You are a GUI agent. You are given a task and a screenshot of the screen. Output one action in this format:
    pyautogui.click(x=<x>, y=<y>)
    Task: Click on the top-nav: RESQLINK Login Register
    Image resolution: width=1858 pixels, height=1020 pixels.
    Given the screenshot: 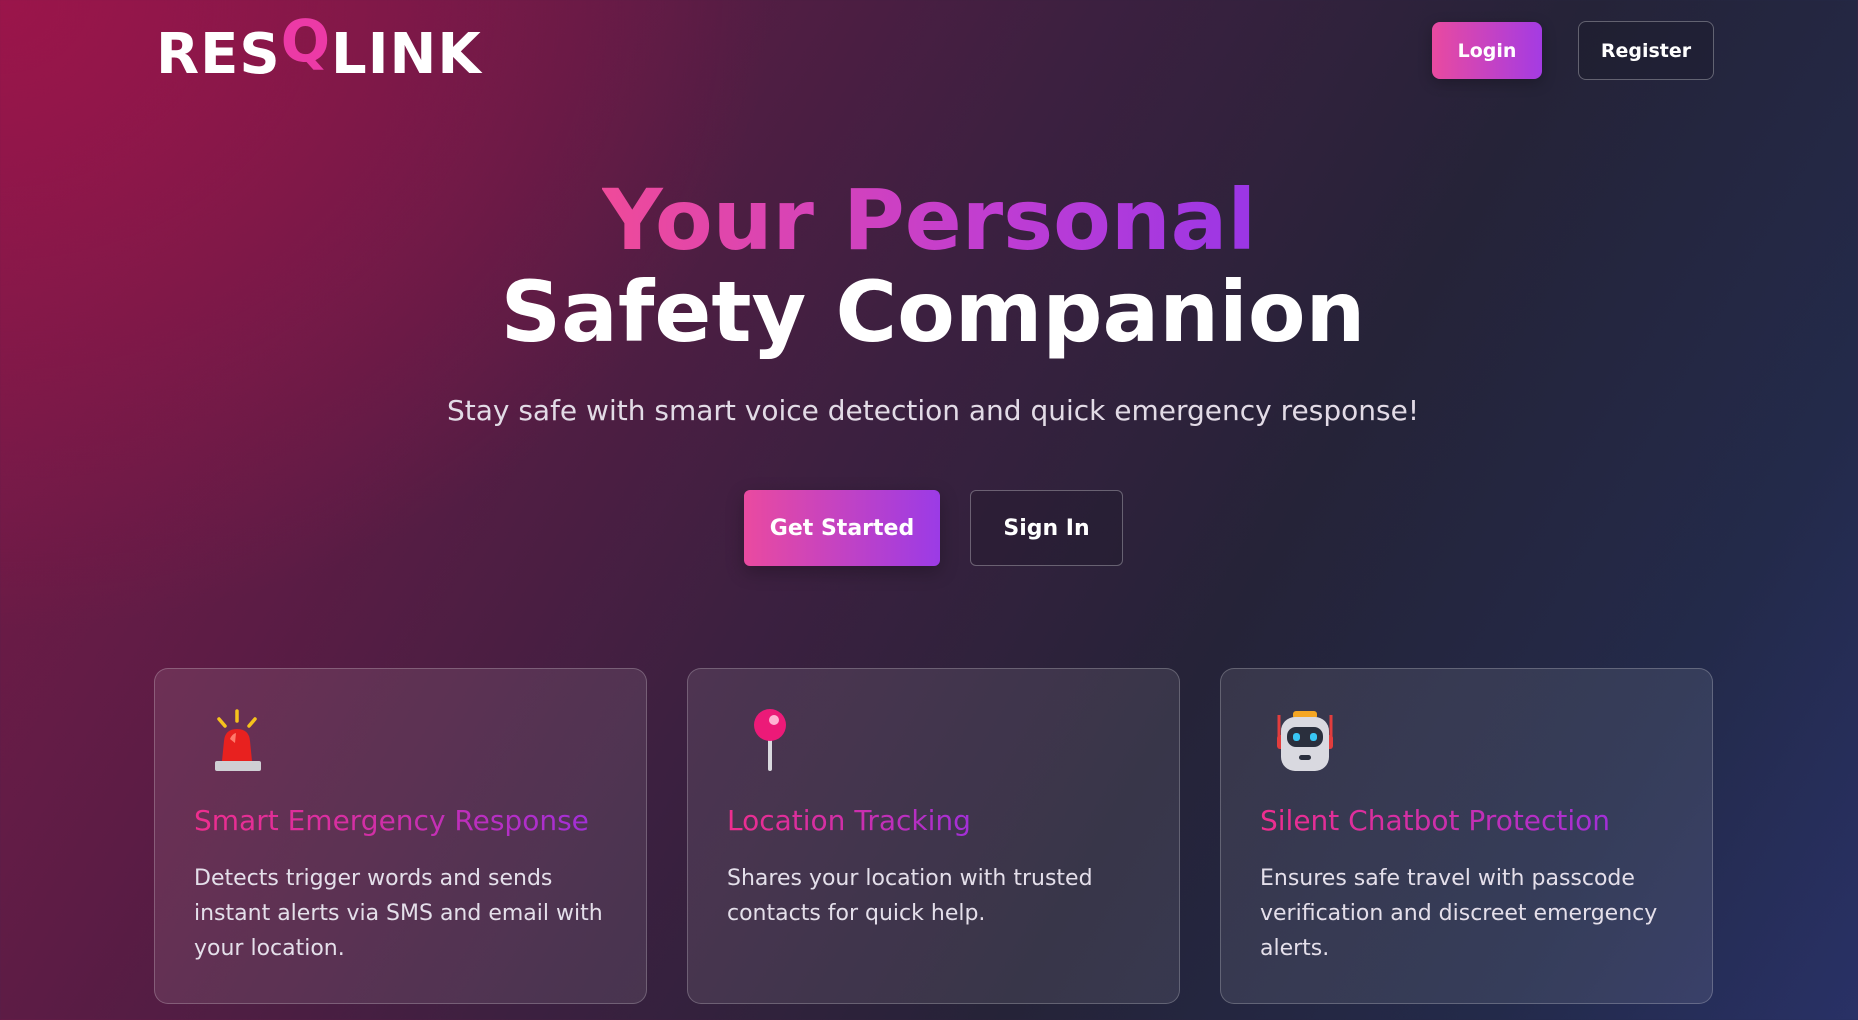 What is the action you would take?
    pyautogui.click(x=929, y=52)
    